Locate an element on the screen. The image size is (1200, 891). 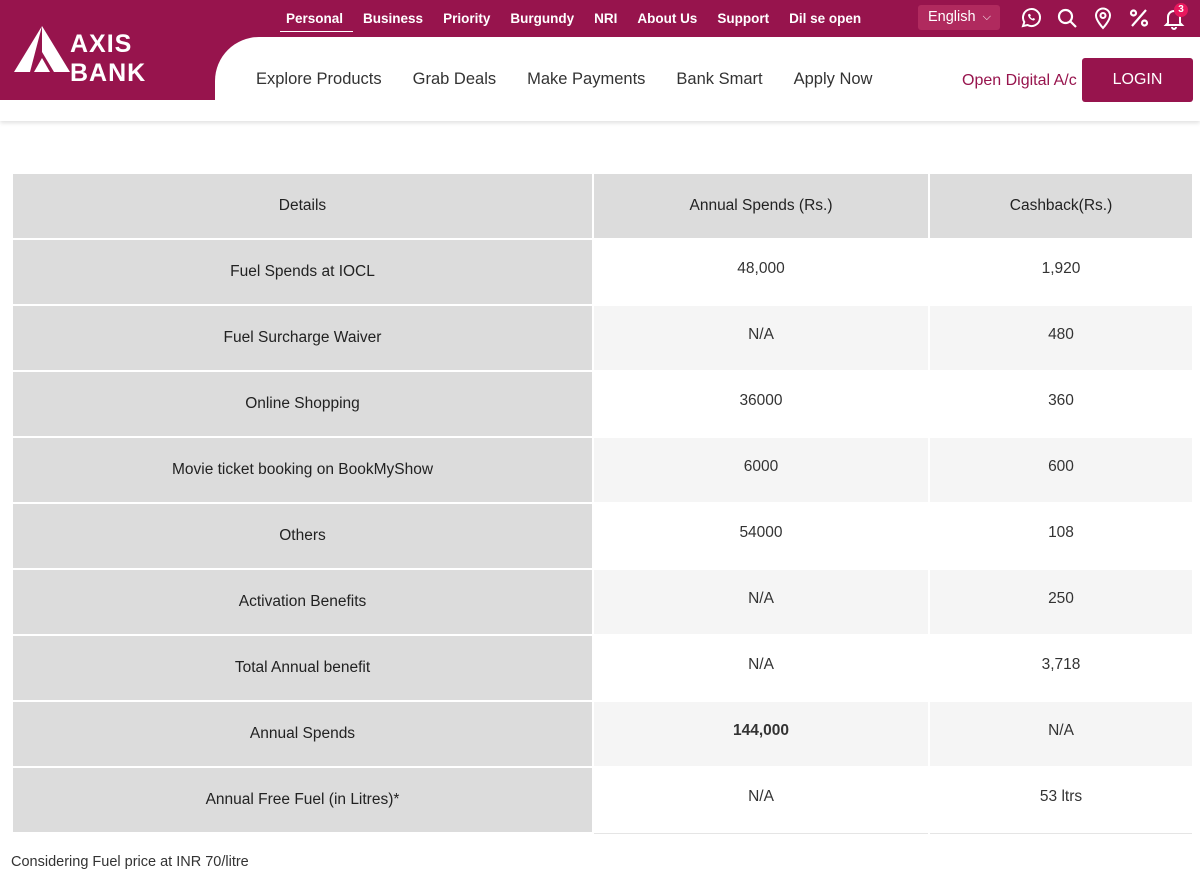
header-details: Details is located at coordinates (302, 206).